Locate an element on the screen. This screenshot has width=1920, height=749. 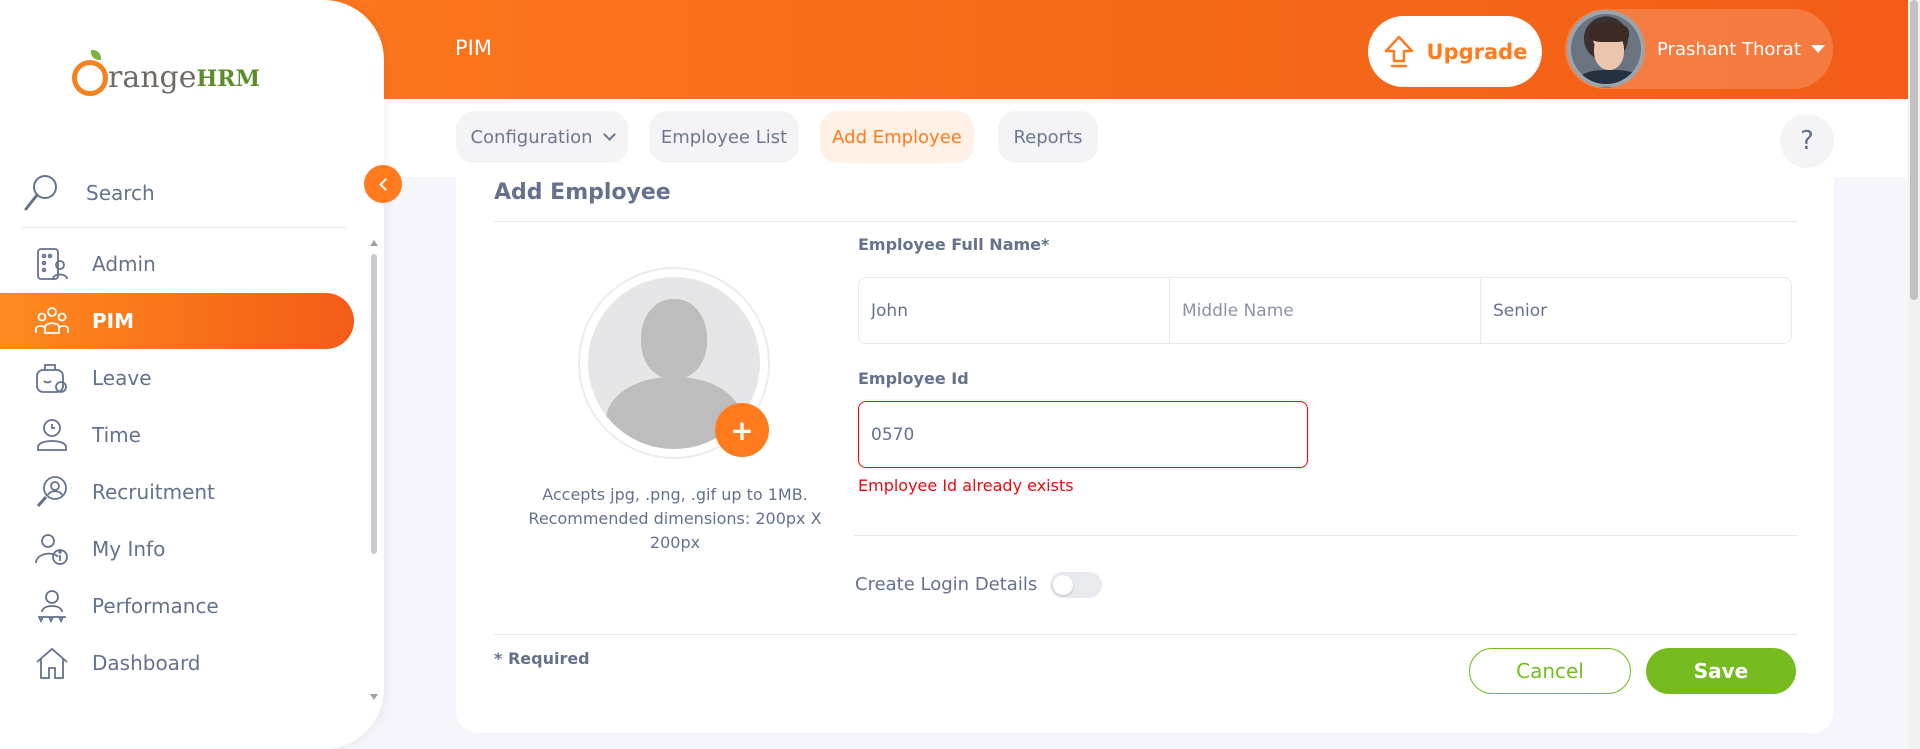
sidebar-item-label: PIM is located at coordinates (113, 321).